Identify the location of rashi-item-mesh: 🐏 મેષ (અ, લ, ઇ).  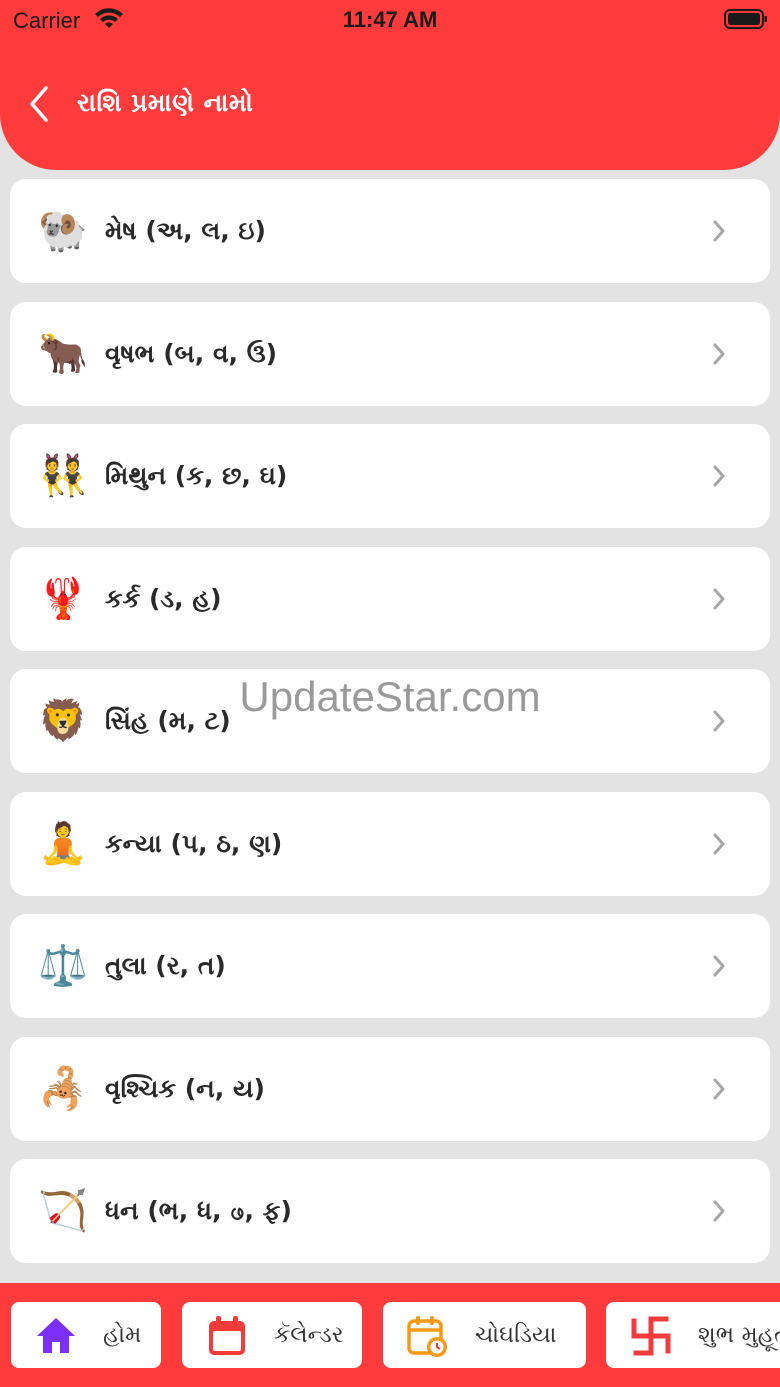
(390, 231).